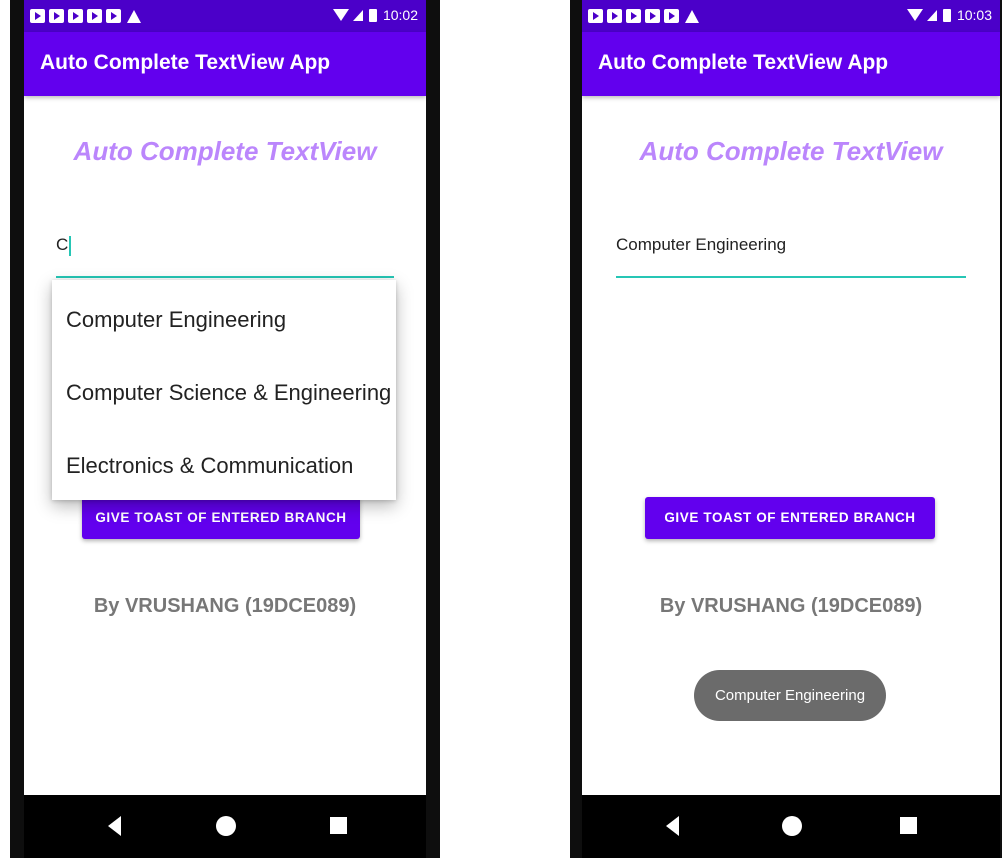 This screenshot has width=1002, height=858. I want to click on status-bar: 10:03, so click(791, 16).